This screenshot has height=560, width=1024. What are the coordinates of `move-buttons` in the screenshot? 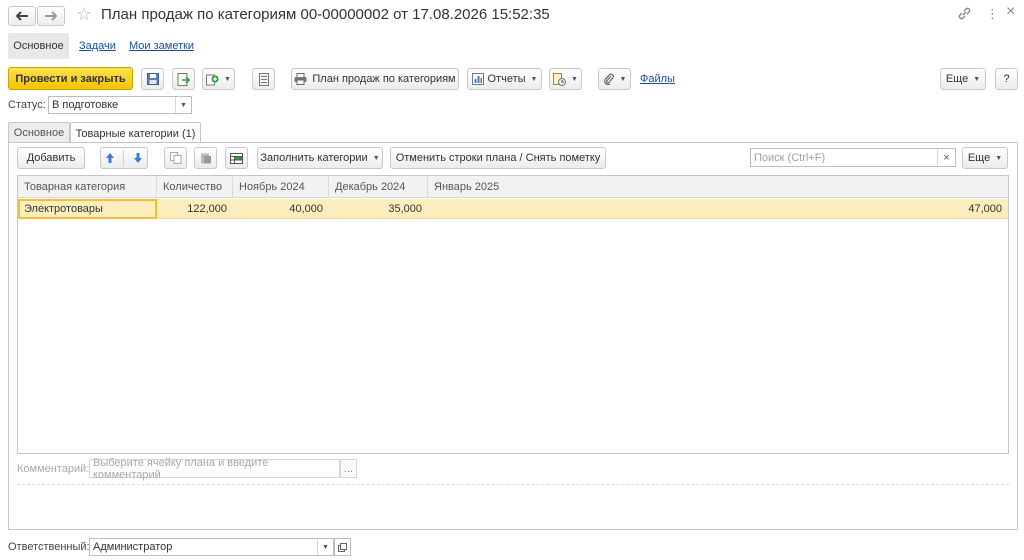 It's located at (124, 158).